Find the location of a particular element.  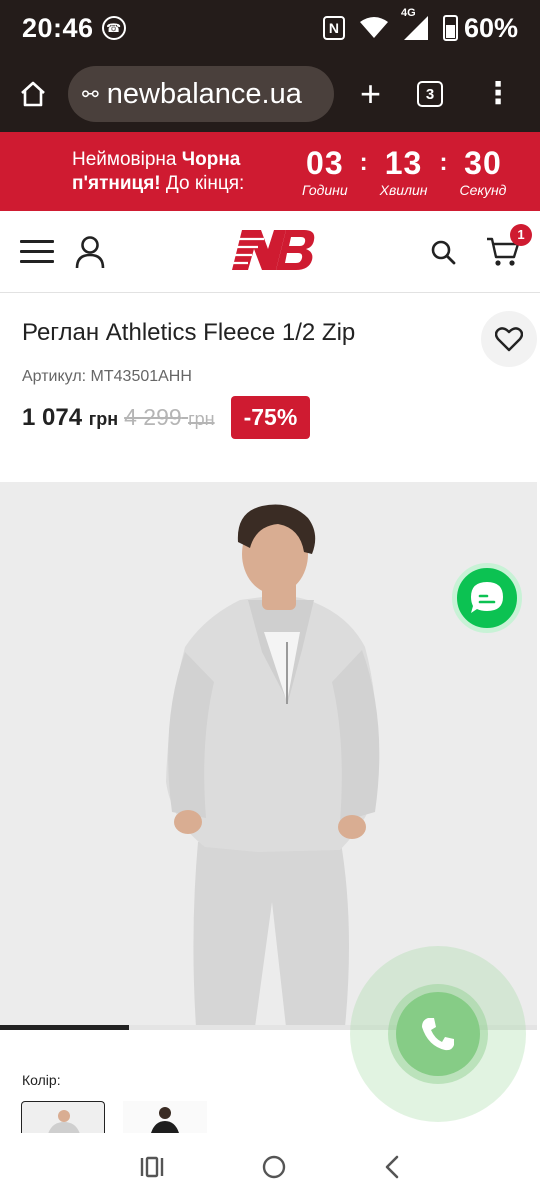

promo-text: Неймовірна Чорна п'ятниця! До кінця: is located at coordinates (158, 171).